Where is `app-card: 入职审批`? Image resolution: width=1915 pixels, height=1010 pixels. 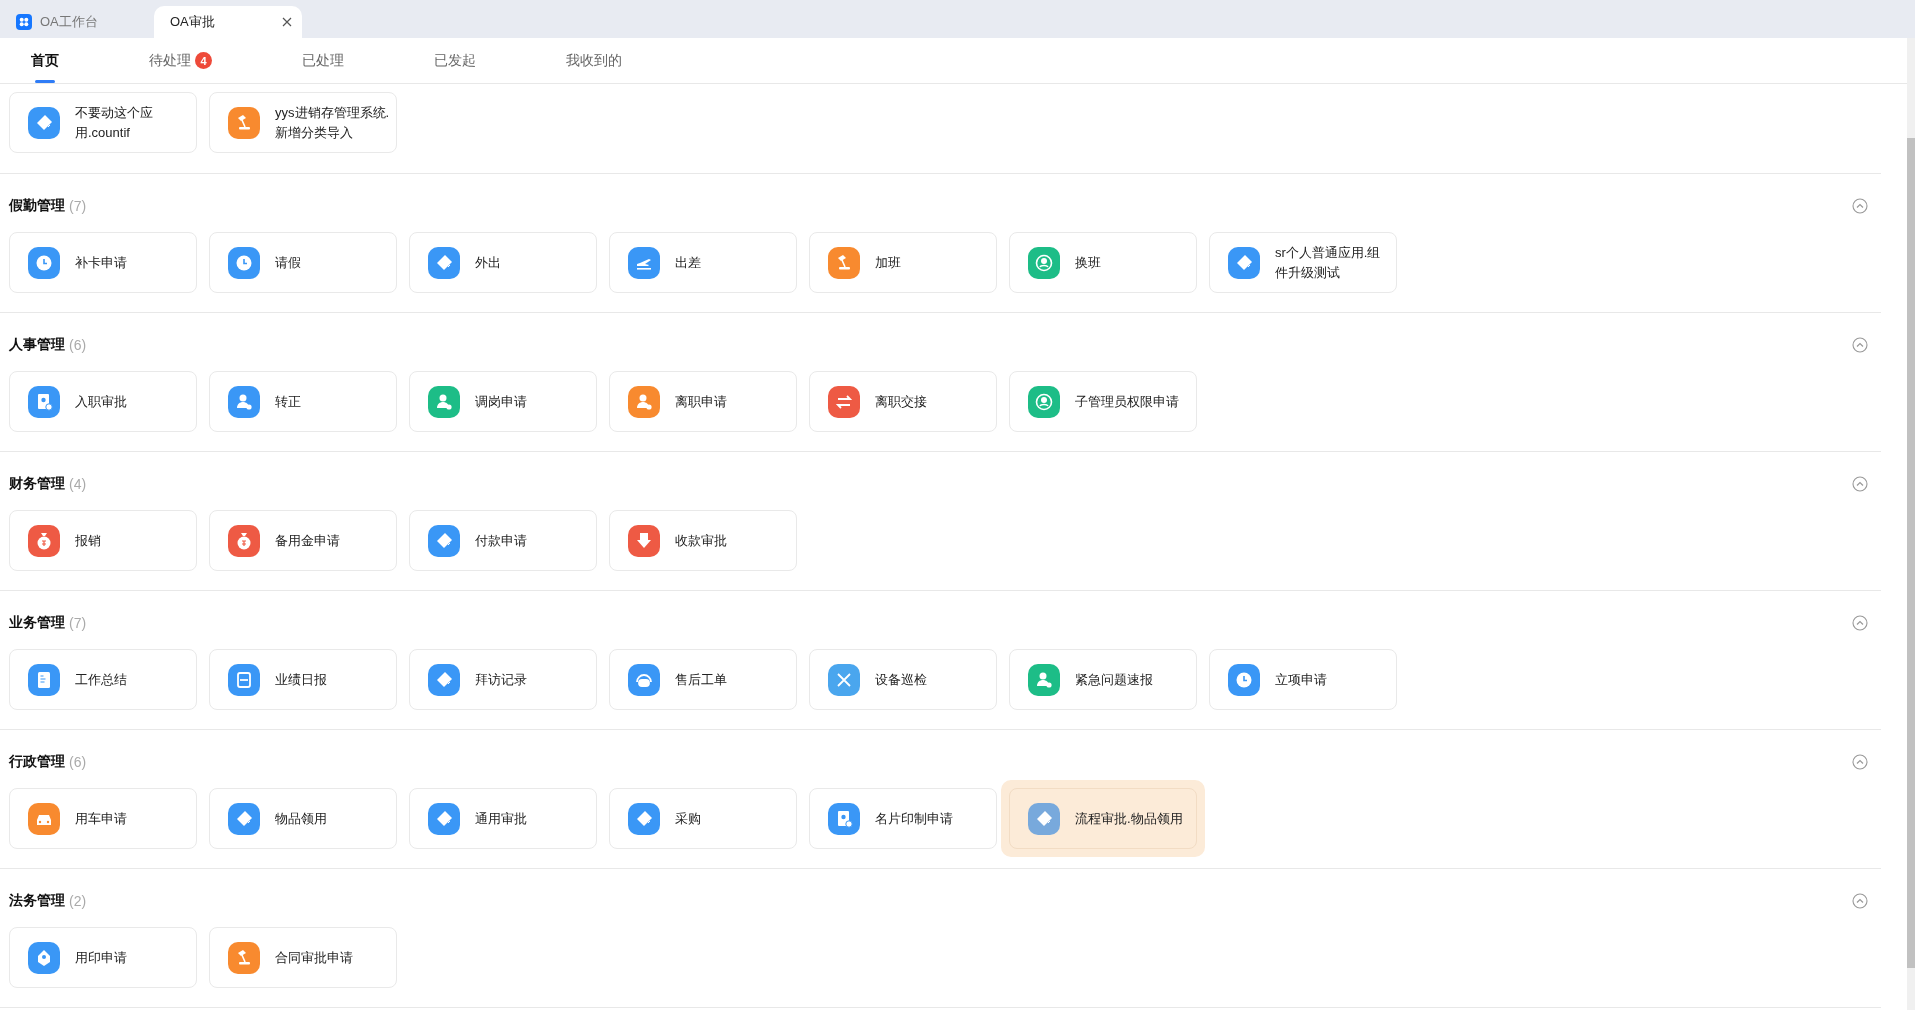 app-card: 入职审批 is located at coordinates (103, 401).